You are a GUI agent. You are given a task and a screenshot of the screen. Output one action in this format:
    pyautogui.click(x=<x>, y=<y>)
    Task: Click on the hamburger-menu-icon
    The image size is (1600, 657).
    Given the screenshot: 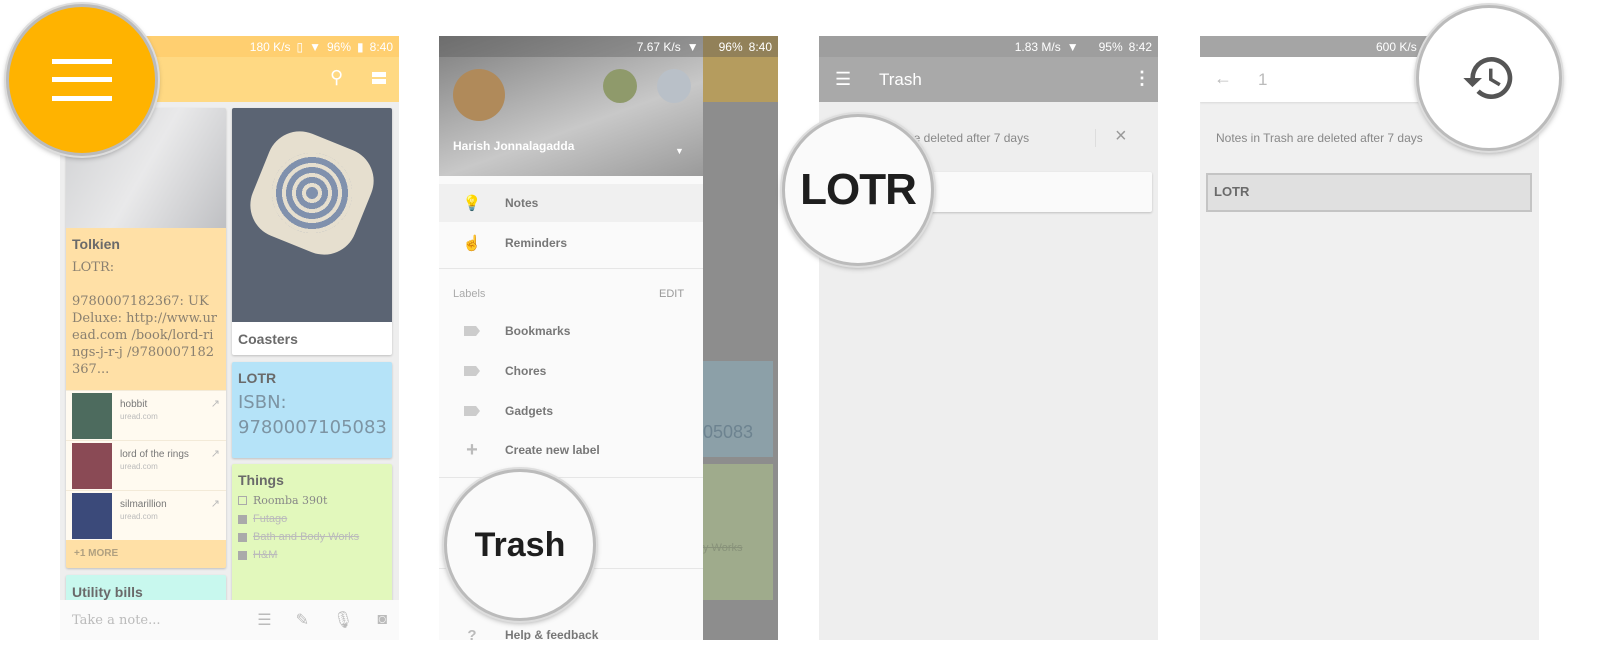 What is the action you would take?
    pyautogui.click(x=82, y=80)
    